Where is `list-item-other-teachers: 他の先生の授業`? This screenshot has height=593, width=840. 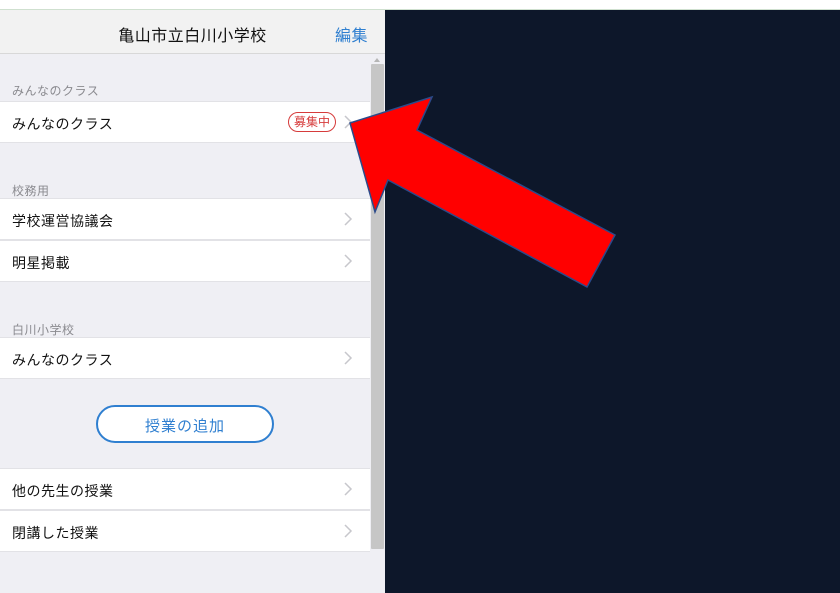
list-item-other-teachers: 他の先生の授業 is located at coordinates (185, 489).